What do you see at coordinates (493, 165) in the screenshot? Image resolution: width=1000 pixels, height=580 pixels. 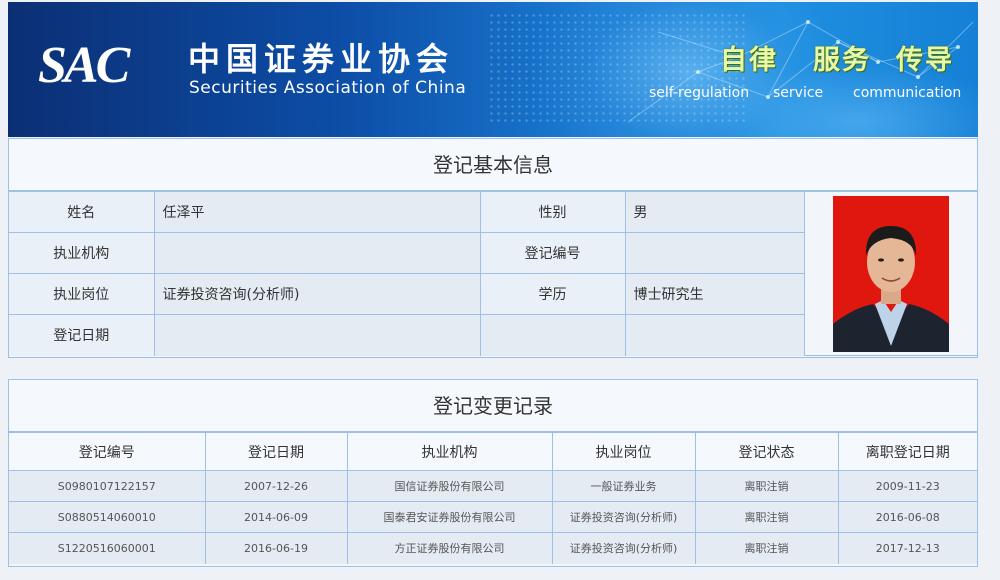 I see `basic-info-title: 登记基本信息` at bounding box center [493, 165].